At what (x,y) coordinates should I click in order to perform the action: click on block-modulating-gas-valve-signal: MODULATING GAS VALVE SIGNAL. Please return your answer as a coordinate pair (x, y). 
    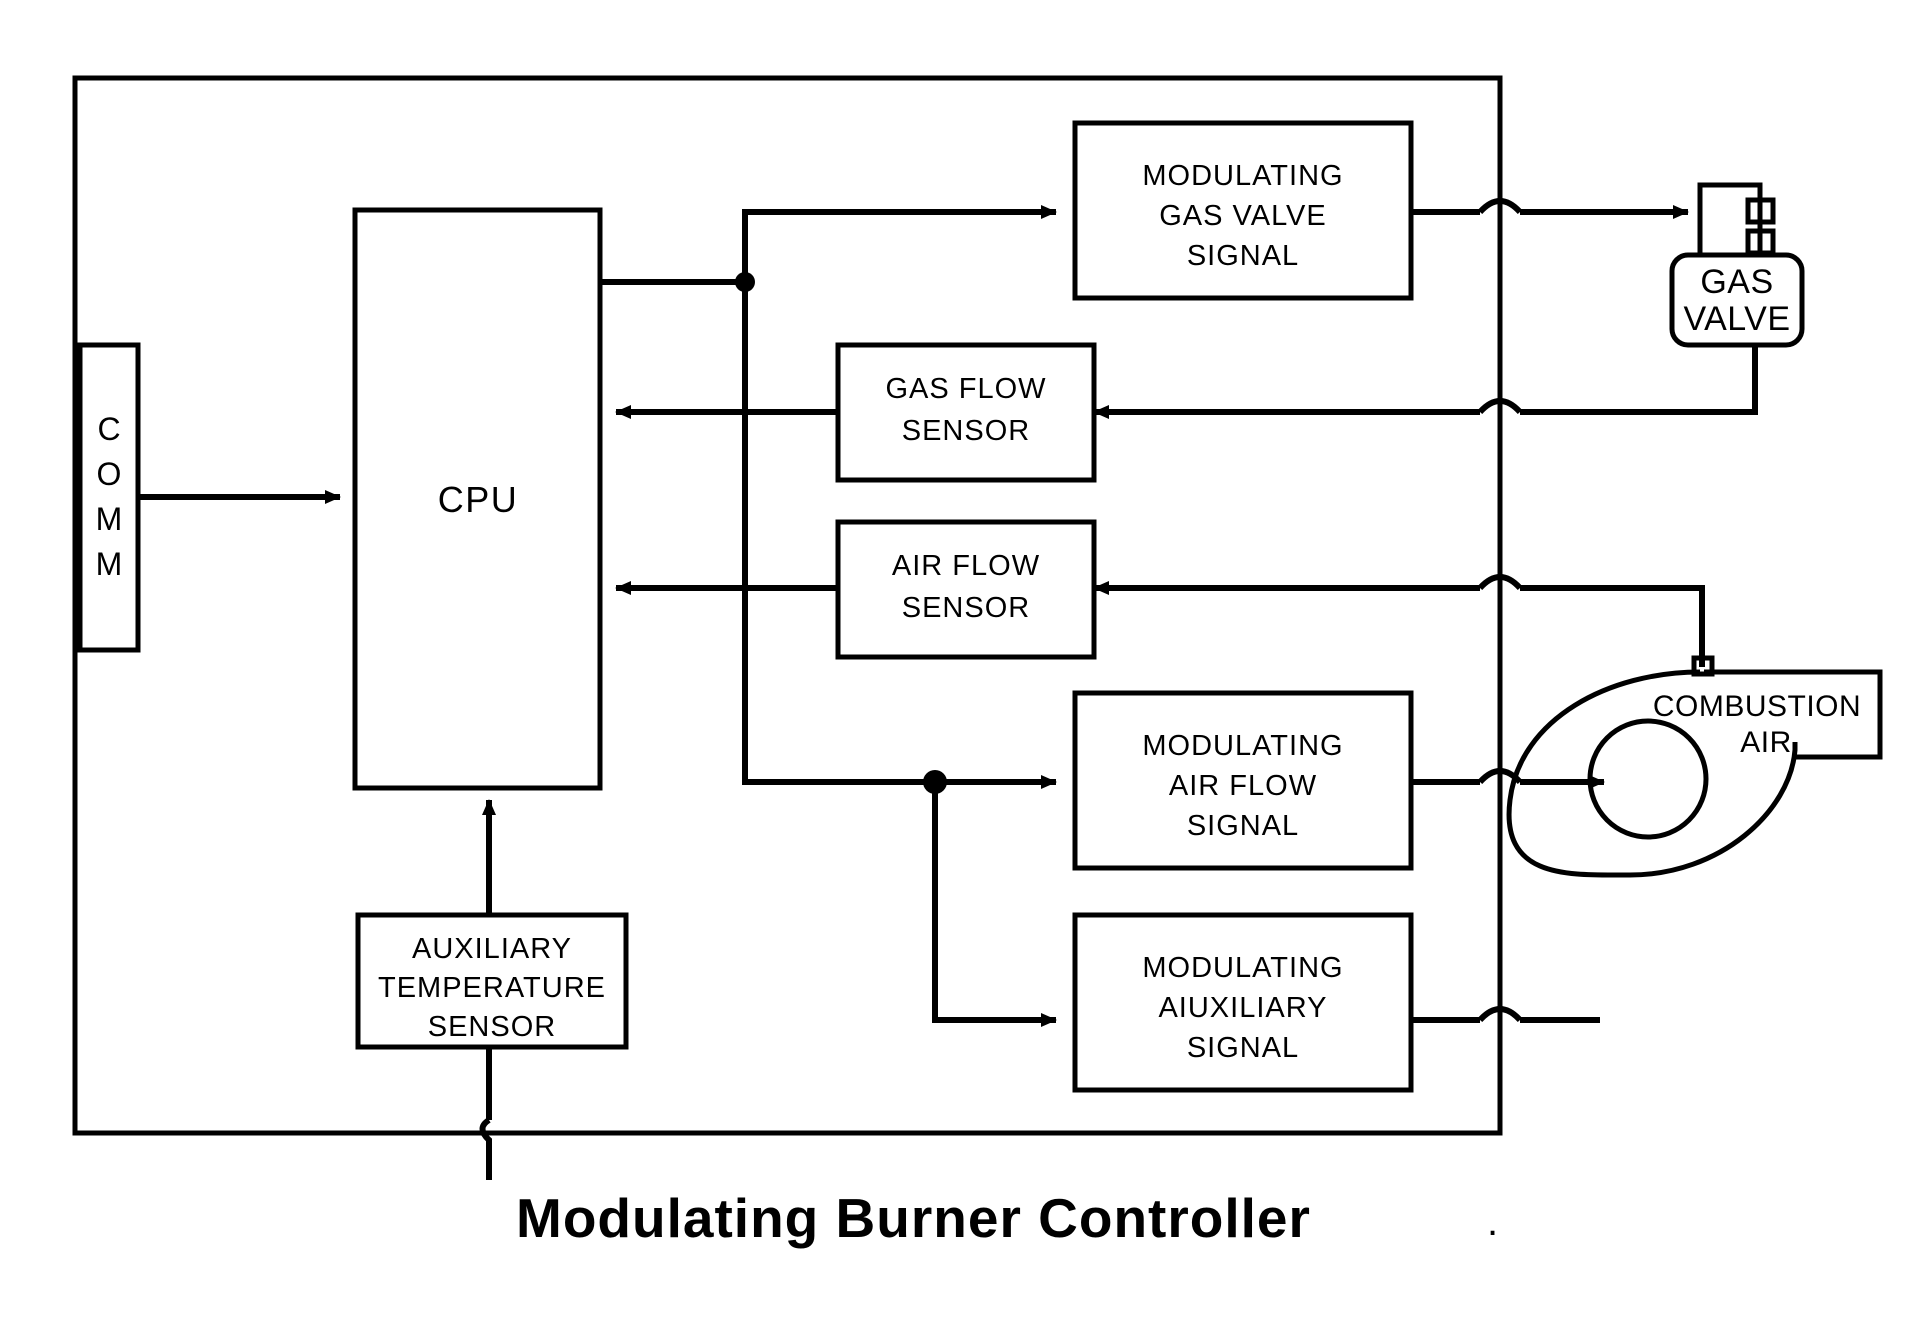
    Looking at the image, I should click on (1243, 210).